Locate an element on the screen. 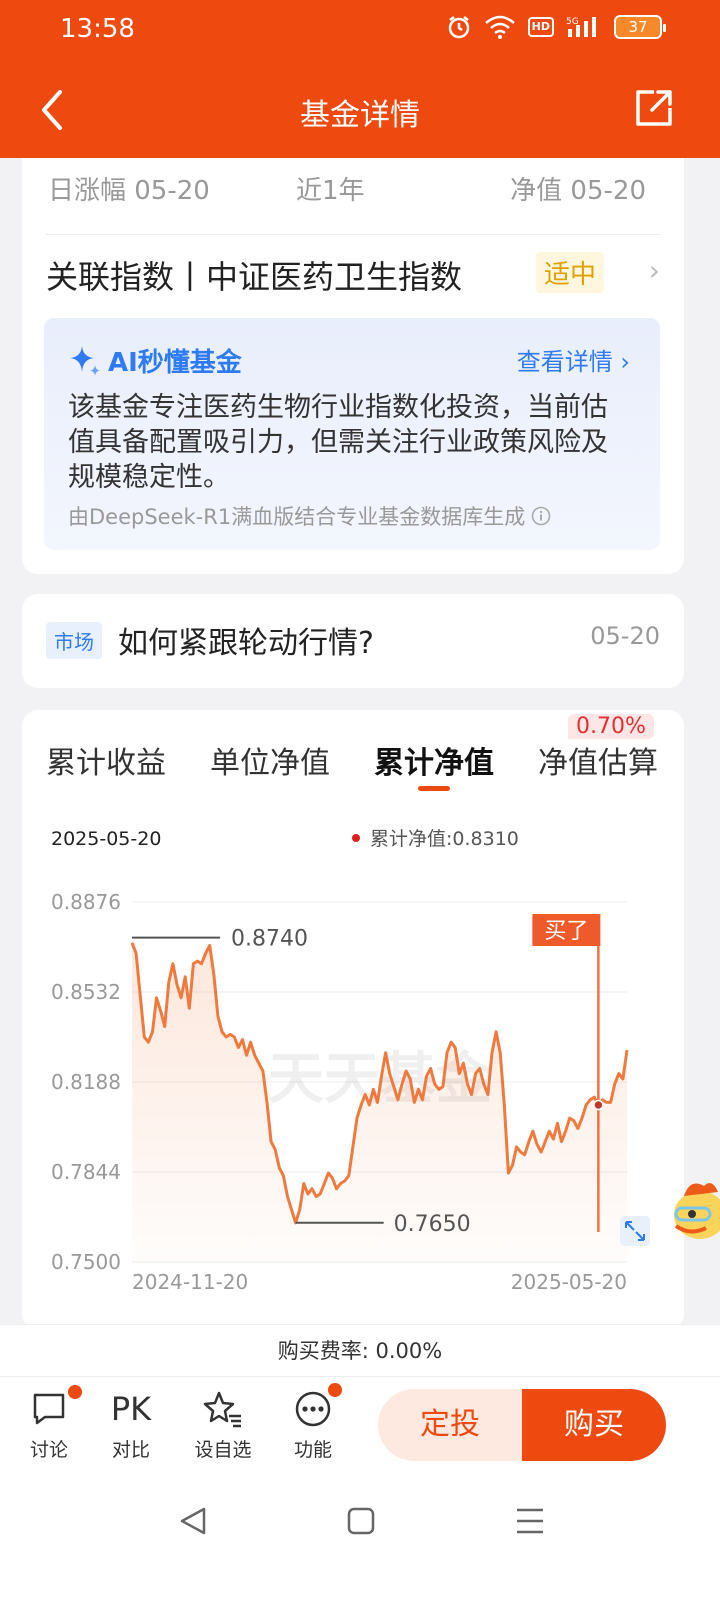 The height and width of the screenshot is (1600, 720). ai-source-note: 由DeepSeek-R1满血版结合专业基金数据库生成 is located at coordinates (309, 516).